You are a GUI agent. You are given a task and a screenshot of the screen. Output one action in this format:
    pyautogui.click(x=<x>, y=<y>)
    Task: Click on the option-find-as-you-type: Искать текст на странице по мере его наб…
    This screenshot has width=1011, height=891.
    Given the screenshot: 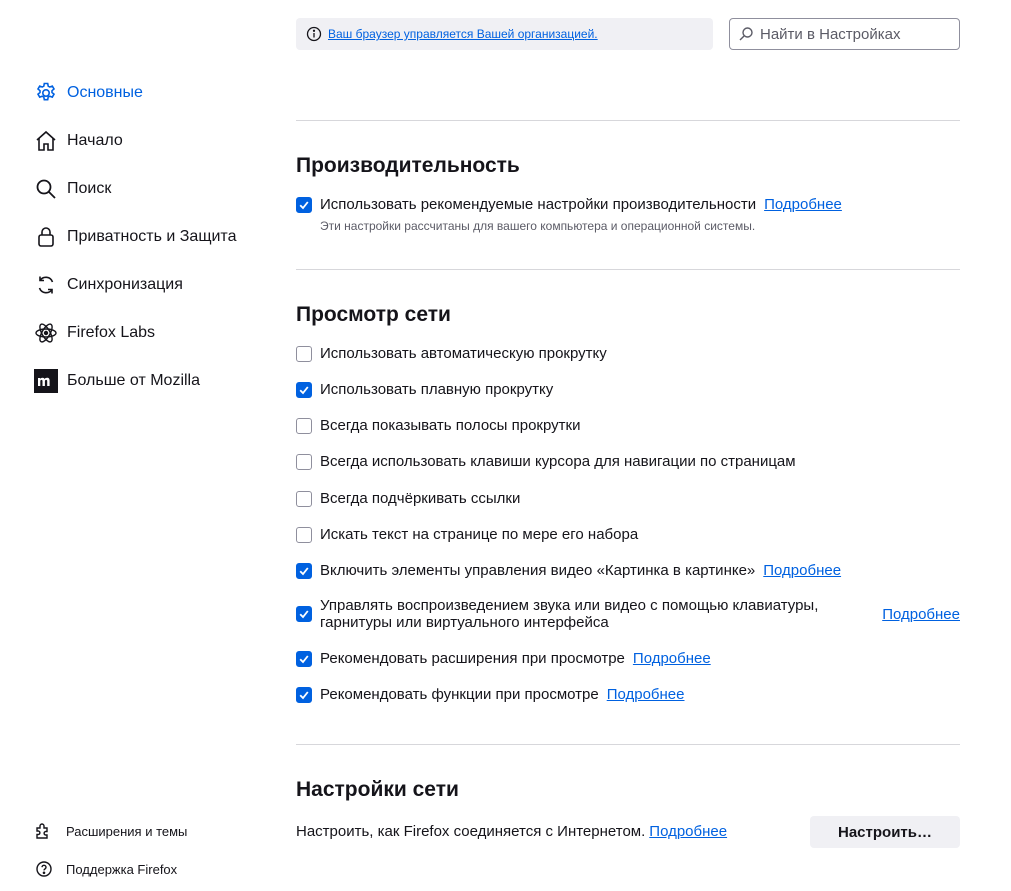 What is the action you would take?
    pyautogui.click(x=628, y=534)
    